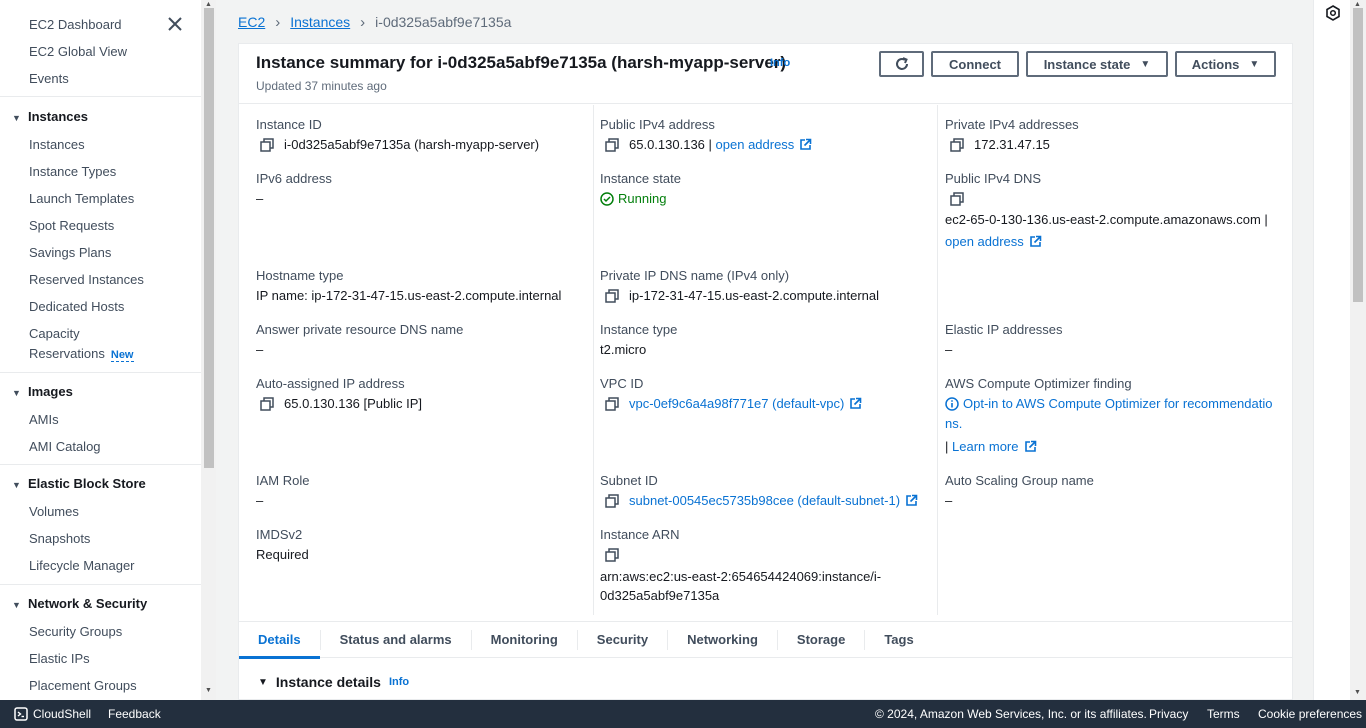 The width and height of the screenshot is (1366, 728). What do you see at coordinates (642, 198) in the screenshot?
I see `running-status-text: Running` at bounding box center [642, 198].